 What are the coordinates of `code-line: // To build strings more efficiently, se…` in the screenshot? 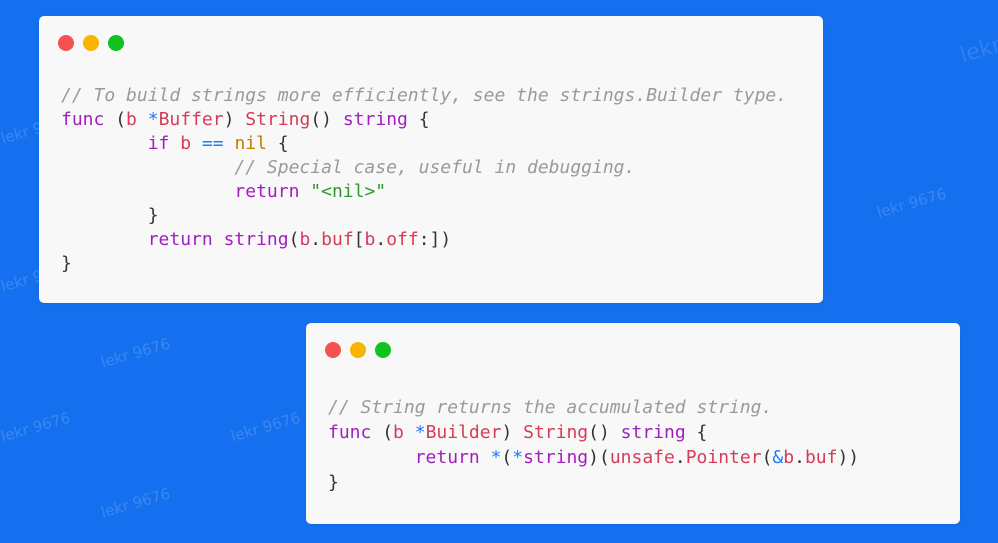 It's located at (424, 96).